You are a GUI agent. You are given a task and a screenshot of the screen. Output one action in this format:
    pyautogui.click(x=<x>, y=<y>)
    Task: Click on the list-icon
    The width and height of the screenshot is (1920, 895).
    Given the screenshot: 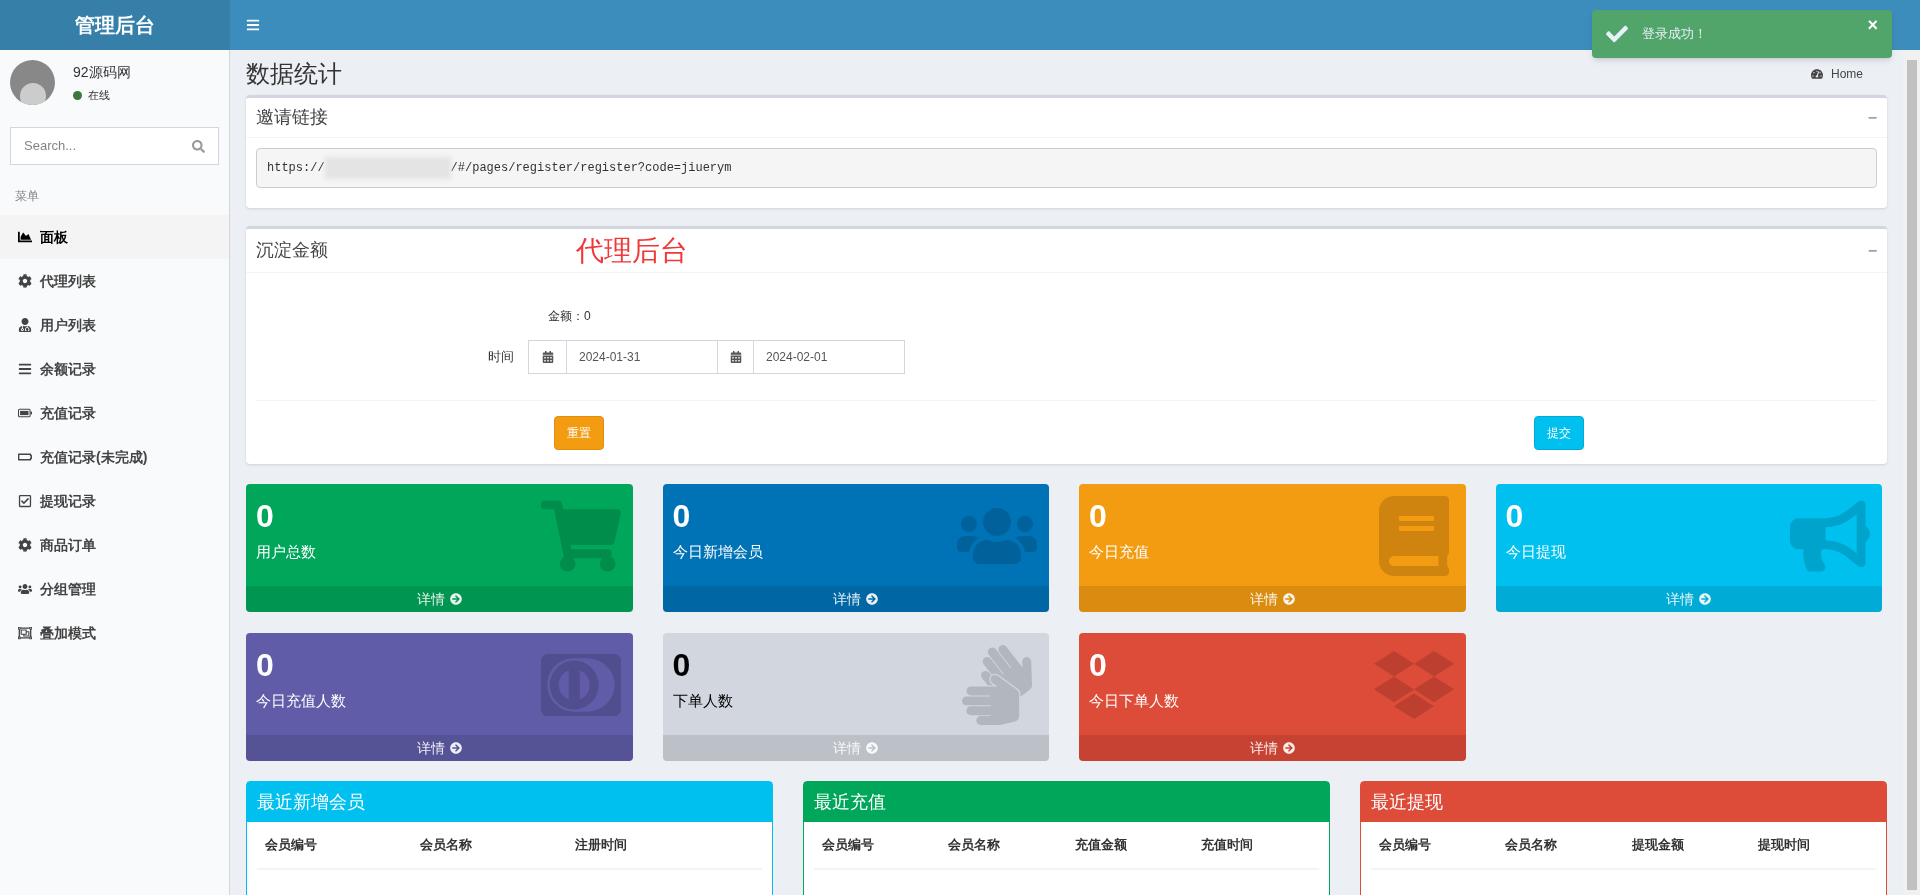 What is the action you would take?
    pyautogui.click(x=25, y=369)
    